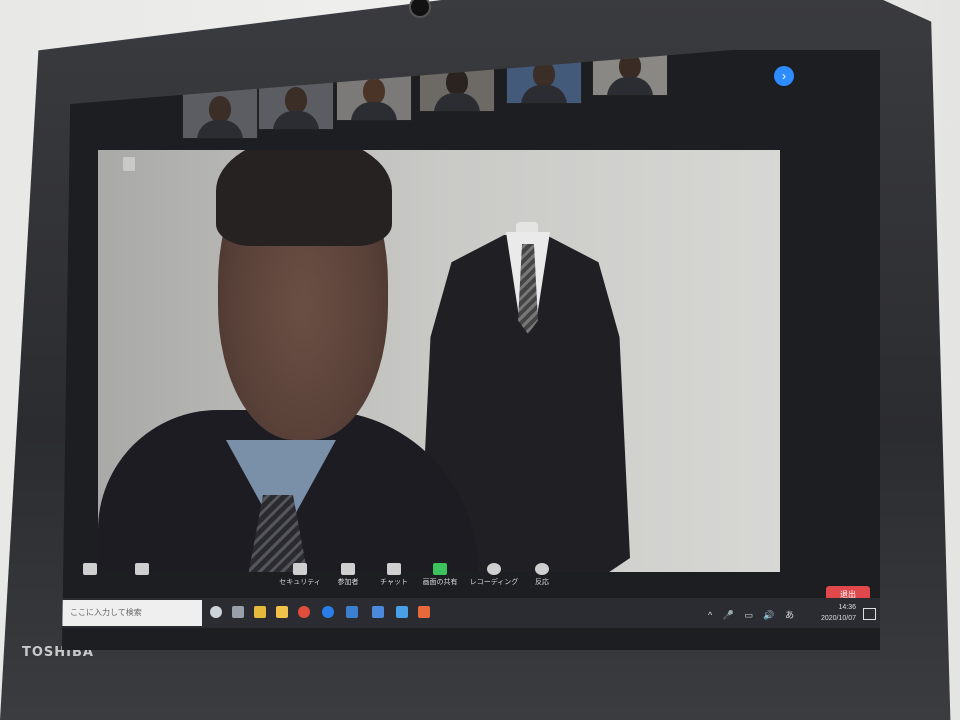 Image resolution: width=960 pixels, height=720 pixels. What do you see at coordinates (494, 569) in the screenshot?
I see `record-icon` at bounding box center [494, 569].